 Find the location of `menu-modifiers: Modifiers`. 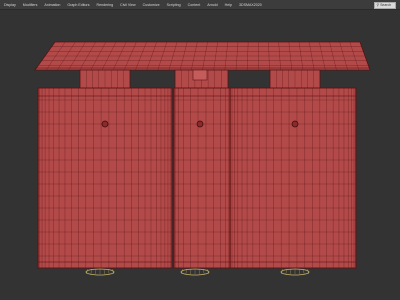

menu-modifiers: Modifiers is located at coordinates (30, 5).